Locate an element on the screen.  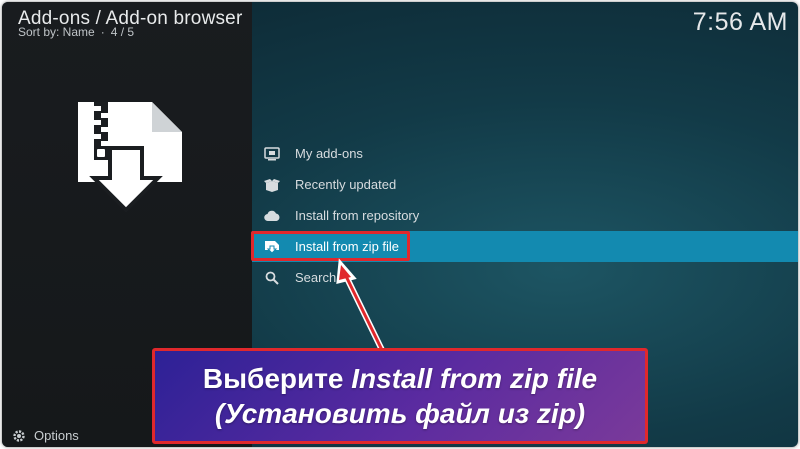
callout-line-1: Выберите Install from zip file is located at coordinates (400, 378).